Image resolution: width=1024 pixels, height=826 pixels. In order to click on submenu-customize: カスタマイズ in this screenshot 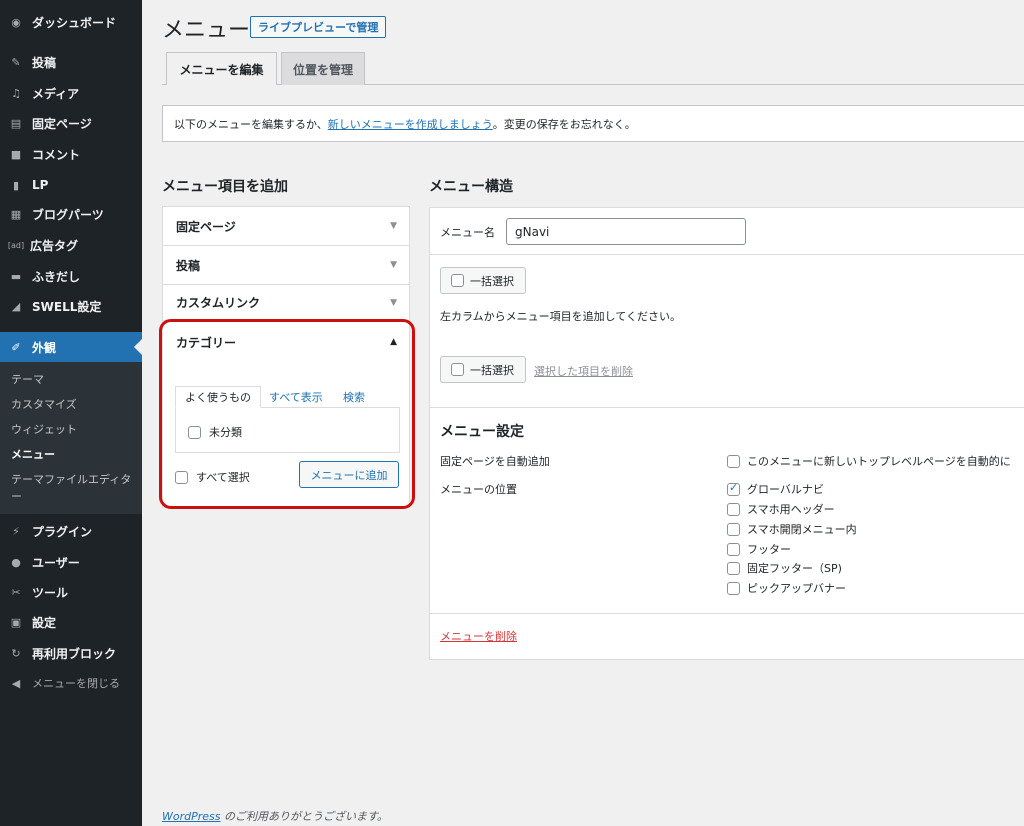, I will do `click(73, 404)`.